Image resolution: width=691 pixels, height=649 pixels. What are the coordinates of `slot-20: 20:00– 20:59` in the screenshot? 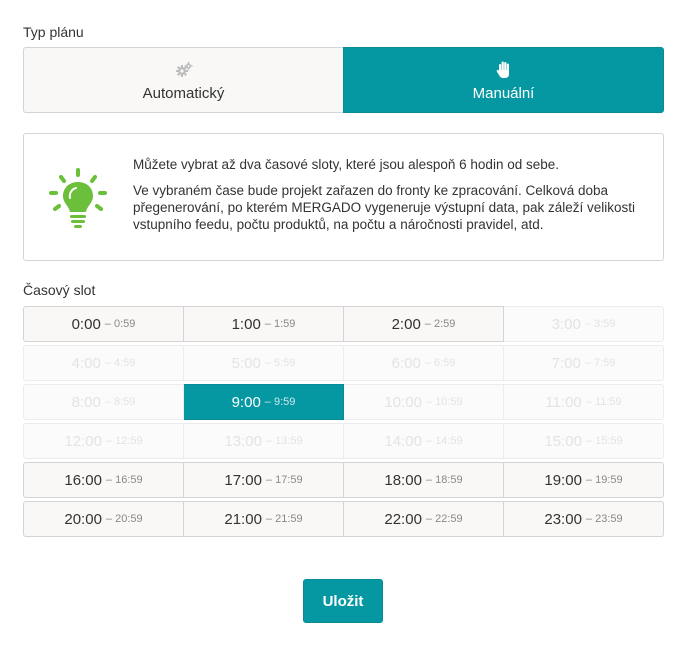 It's located at (103, 519).